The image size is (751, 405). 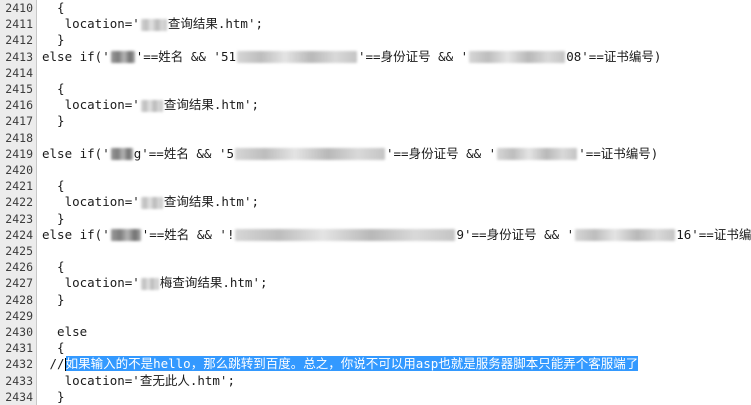 What do you see at coordinates (375, 89) in the screenshot?
I see `code-line: 2415 {` at bounding box center [375, 89].